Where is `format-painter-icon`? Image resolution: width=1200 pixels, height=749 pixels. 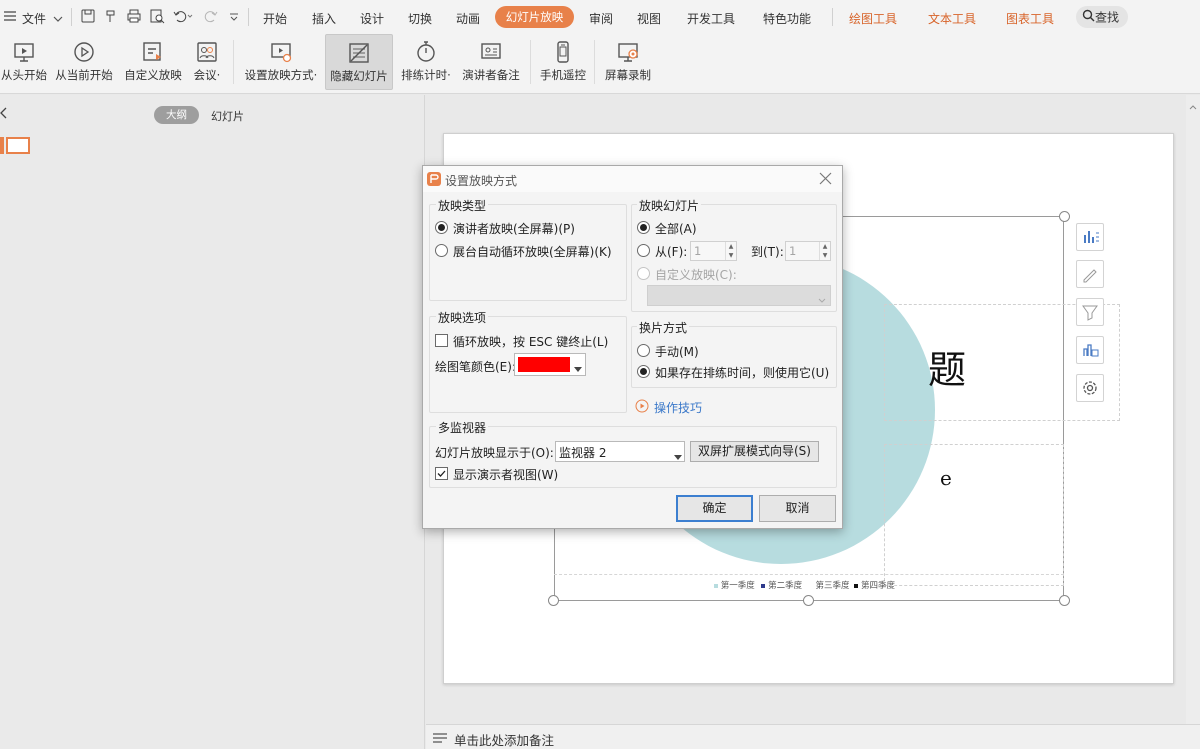 format-painter-icon is located at coordinates (111, 17).